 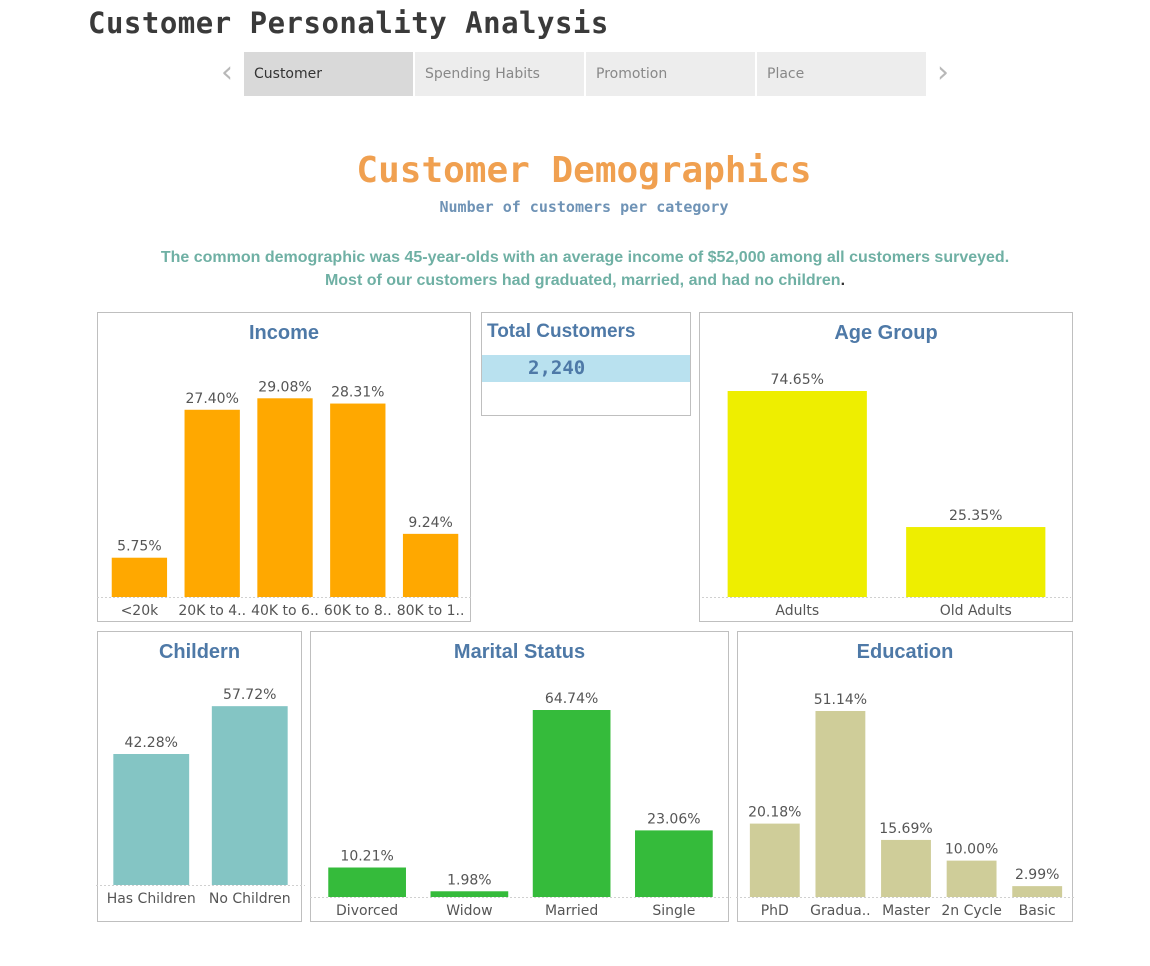 I want to click on total-customers-panel: Total Customers 2,240, so click(x=586, y=364).